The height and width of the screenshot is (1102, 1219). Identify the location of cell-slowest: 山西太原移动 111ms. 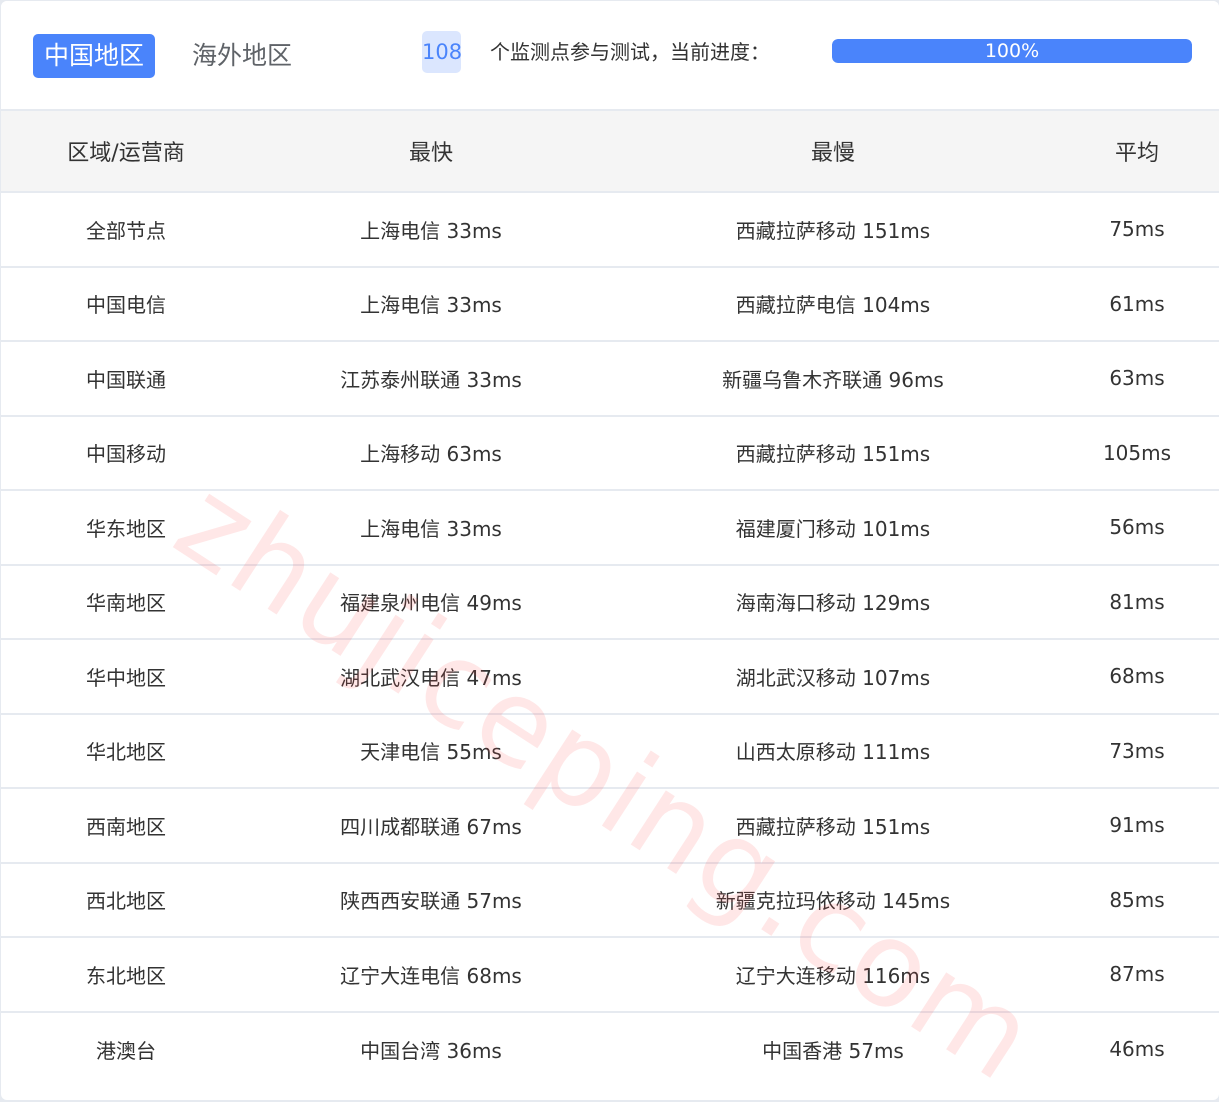
(833, 751).